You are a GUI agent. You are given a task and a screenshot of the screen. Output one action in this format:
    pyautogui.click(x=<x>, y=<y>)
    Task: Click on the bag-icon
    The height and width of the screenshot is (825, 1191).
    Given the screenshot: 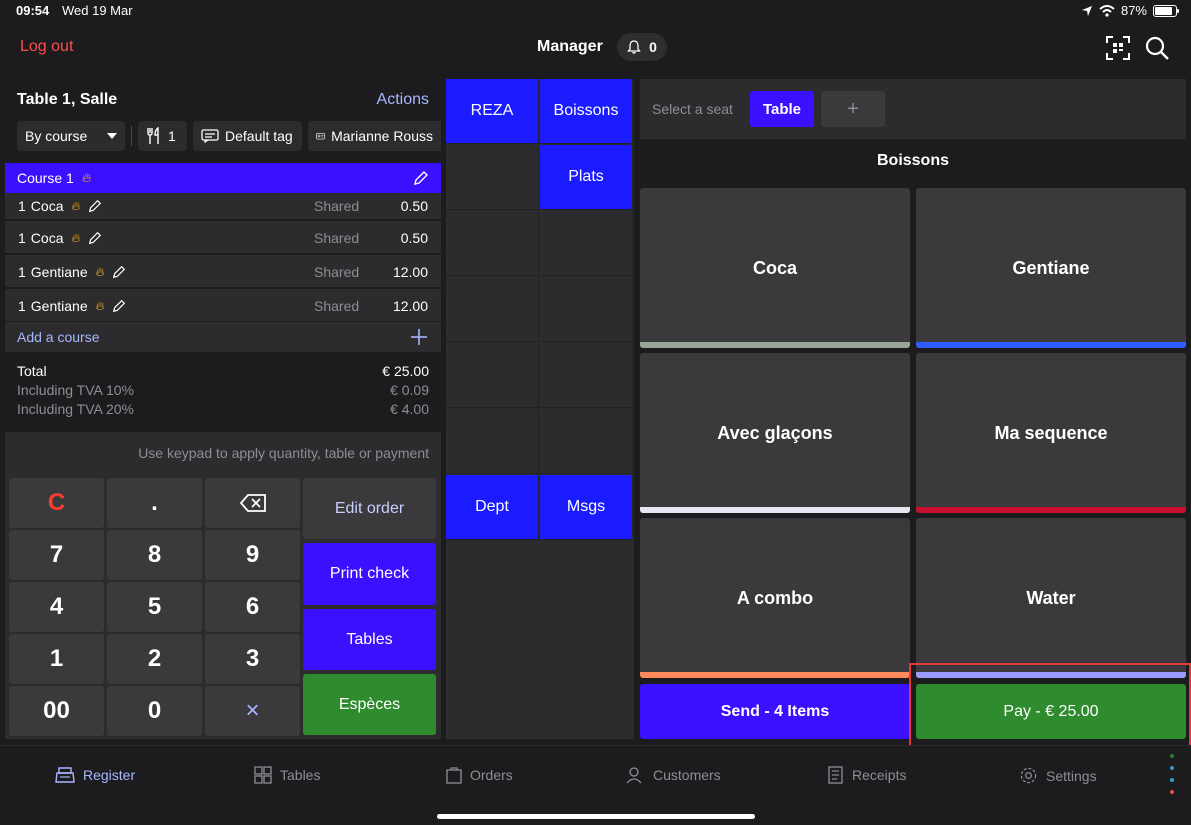 What is the action you would take?
    pyautogui.click(x=454, y=775)
    